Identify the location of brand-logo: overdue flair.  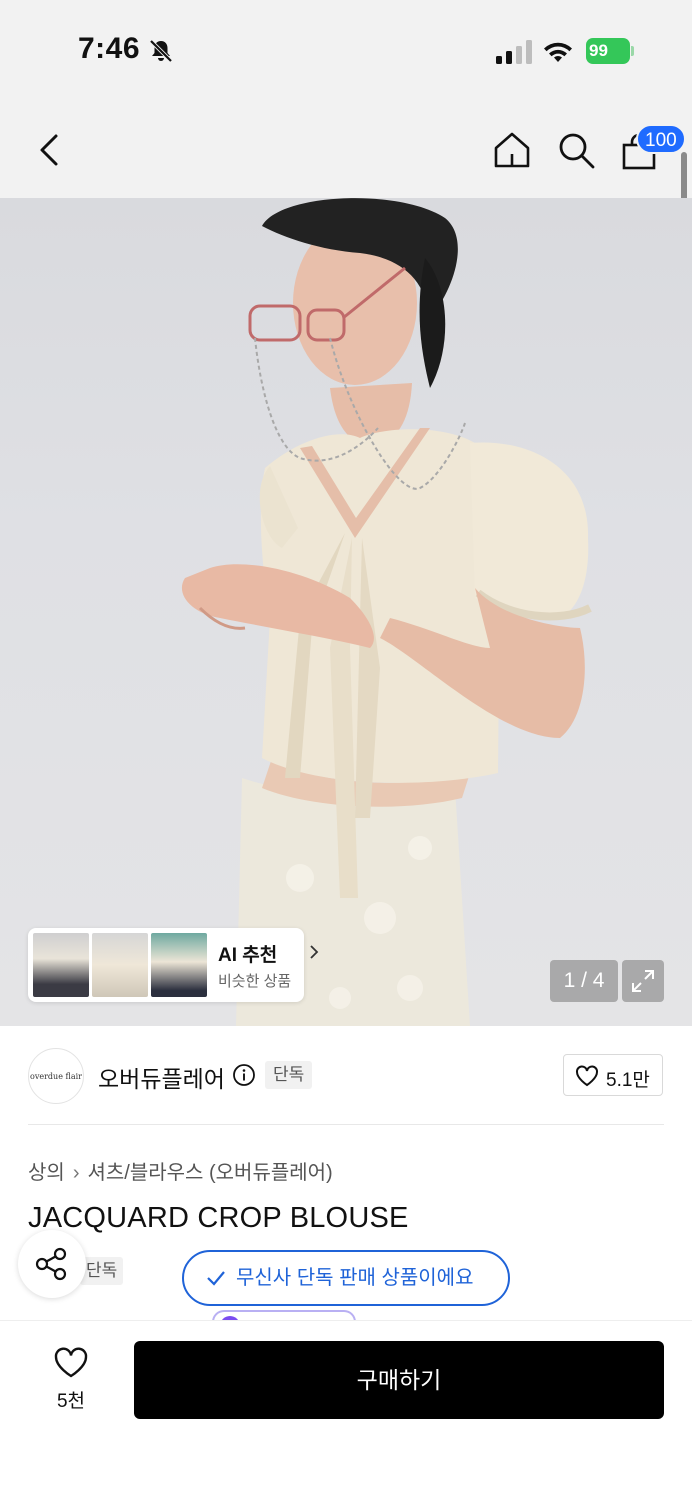
(56, 1076).